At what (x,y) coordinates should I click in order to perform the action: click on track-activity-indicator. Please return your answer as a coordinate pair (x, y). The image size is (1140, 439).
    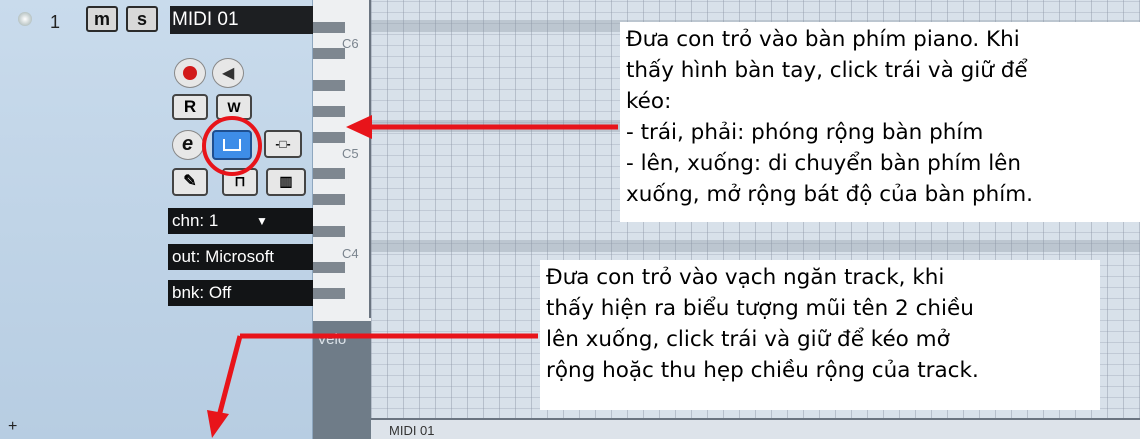
    Looking at the image, I should click on (25, 19).